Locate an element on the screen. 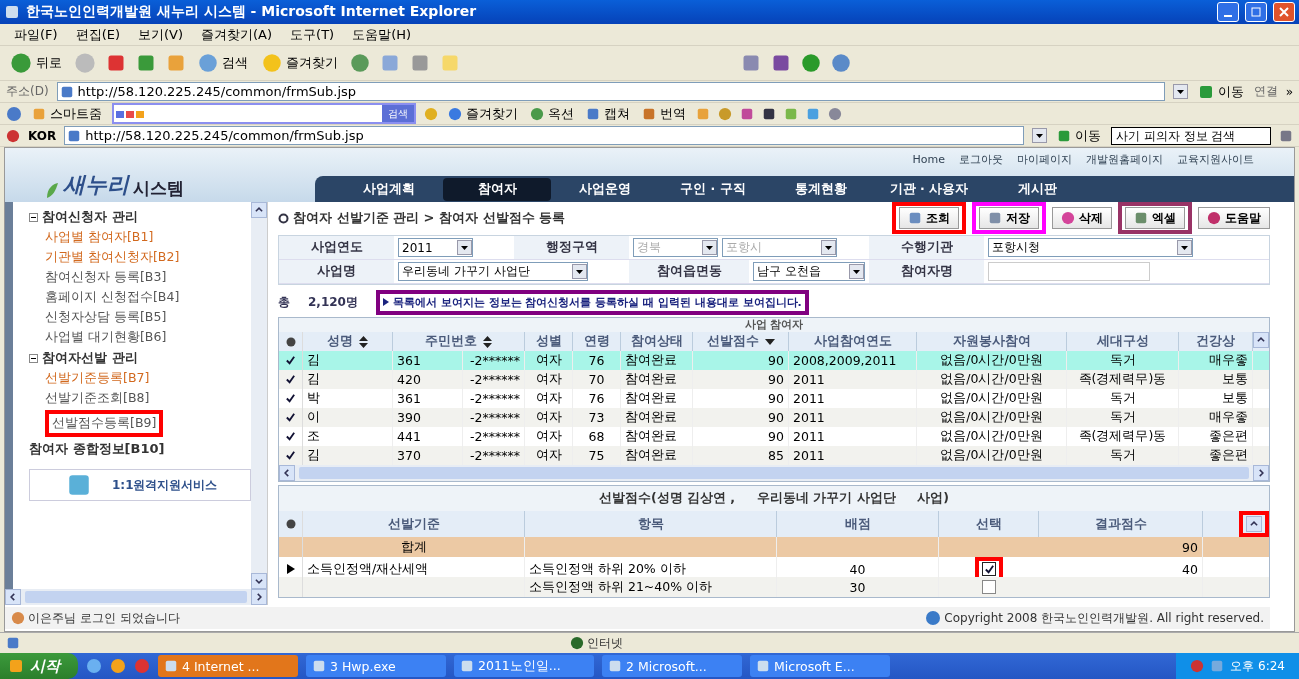 This screenshot has height=679, width=1299. tree-item: 신청자상담 등록[B5] is located at coordinates (106, 317).